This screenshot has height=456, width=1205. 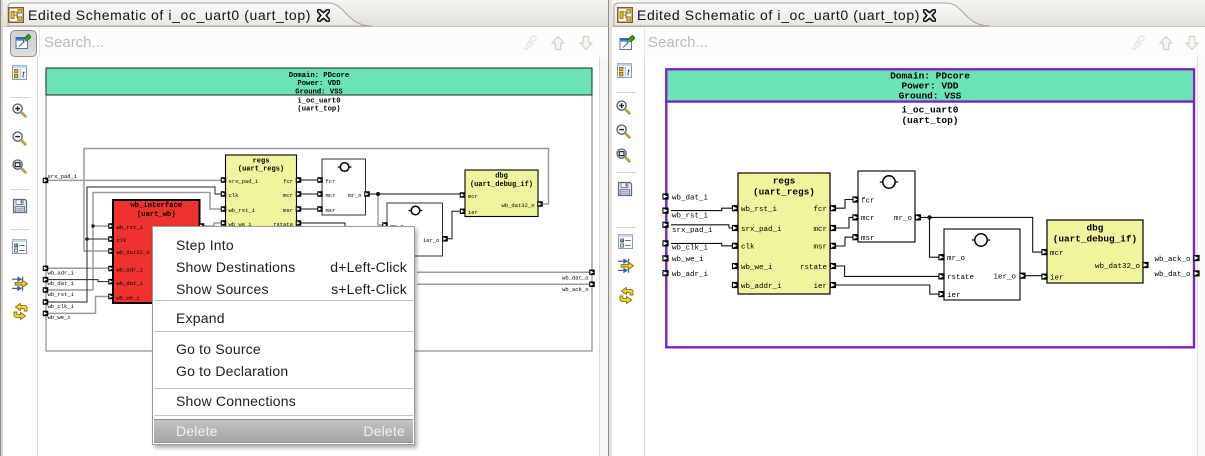 I want to click on svg-text: wb_addr_i, so click(x=761, y=287).